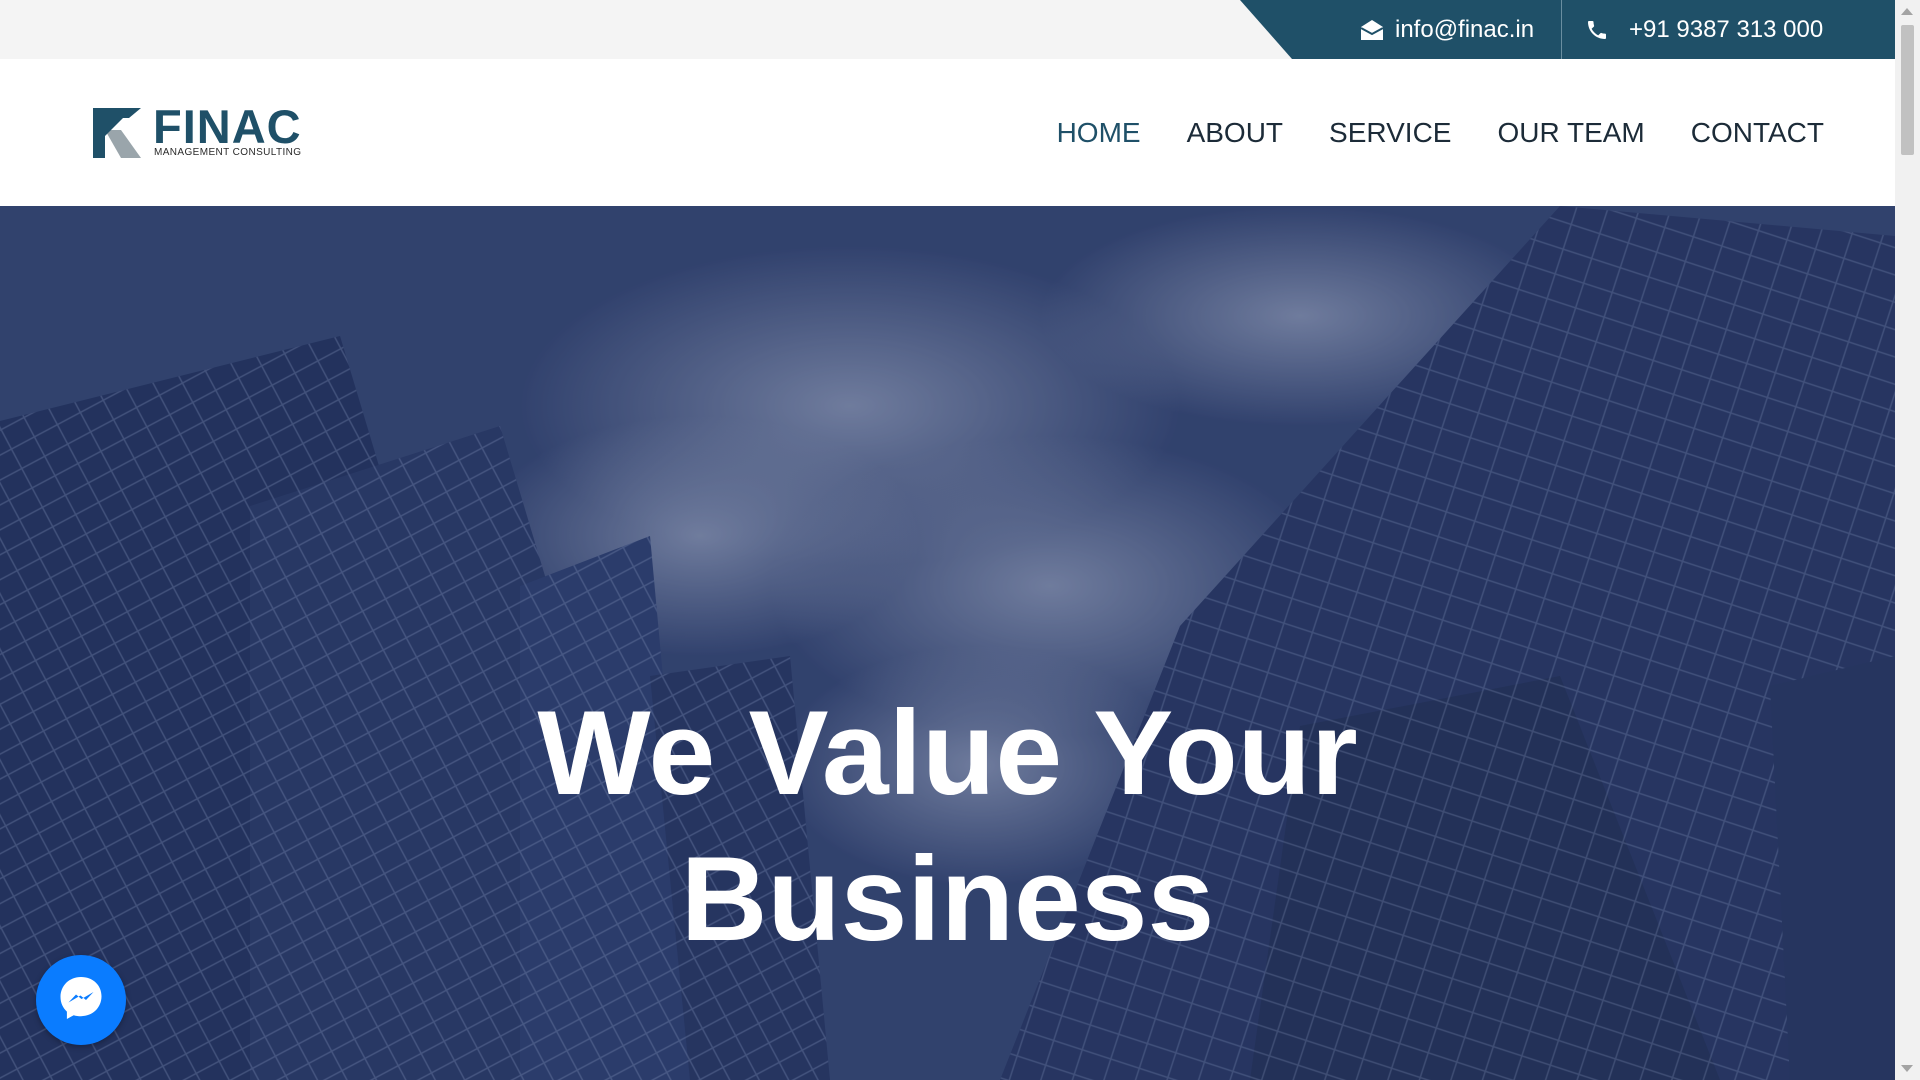 This screenshot has width=1920, height=1080. Describe the element at coordinates (1907, 11) in the screenshot. I see `scroll-up-arrow-icon` at that location.